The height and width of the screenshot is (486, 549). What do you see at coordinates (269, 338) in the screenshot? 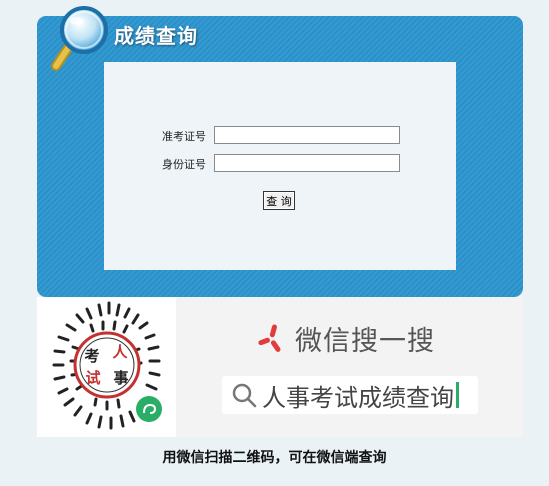
I see `wechat-search-logo-icon` at bounding box center [269, 338].